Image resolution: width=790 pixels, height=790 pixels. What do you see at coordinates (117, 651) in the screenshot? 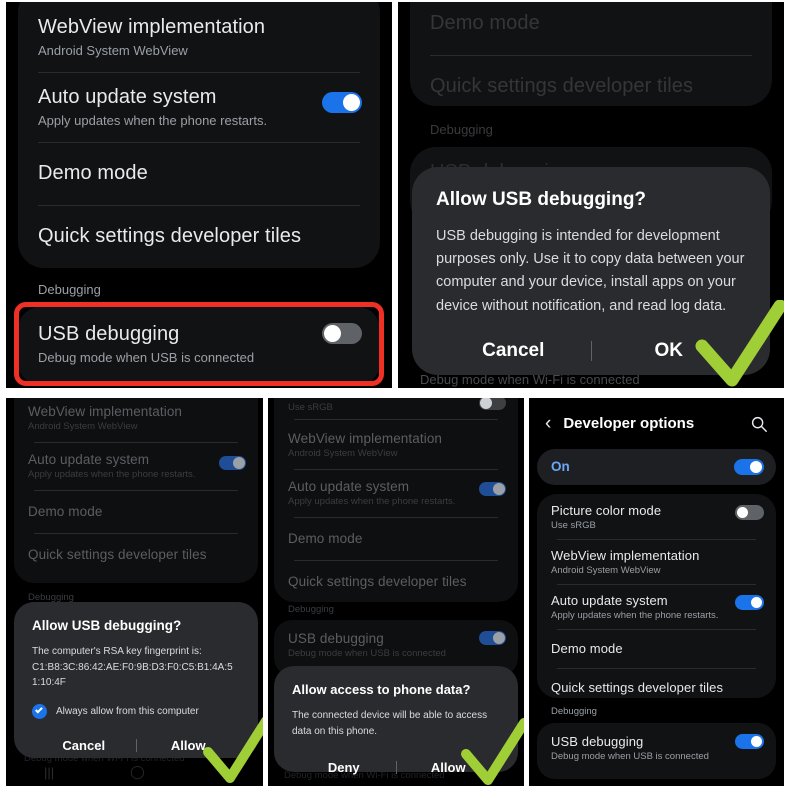
I see `dialog-body-line1: The computer's RSA key fingerprint is:` at bounding box center [117, 651].